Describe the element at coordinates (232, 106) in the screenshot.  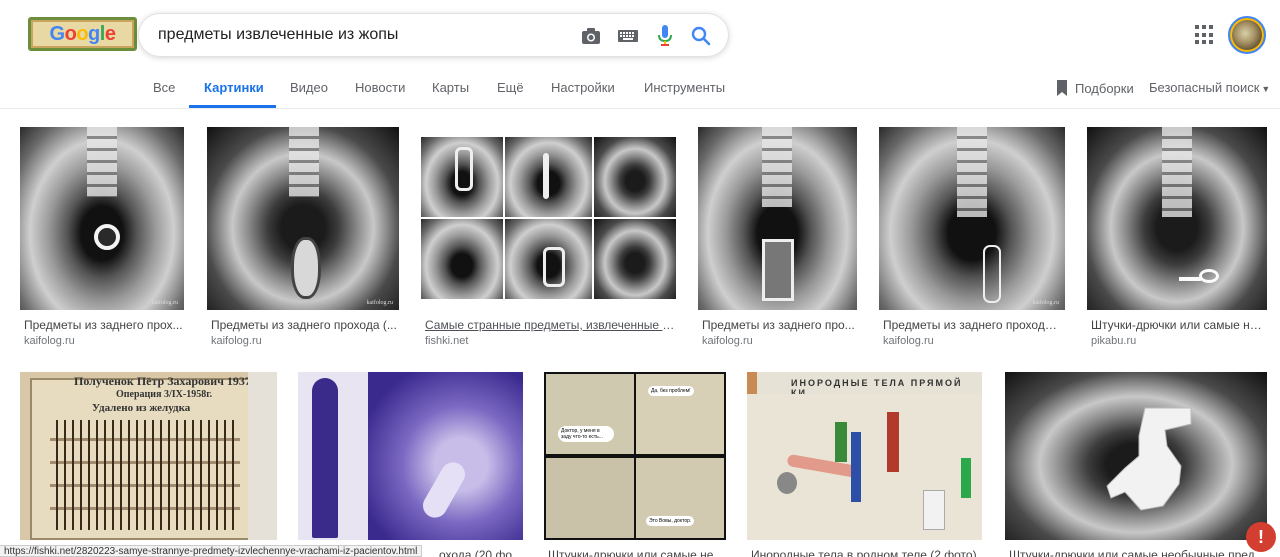
I see `active-tab-indicator` at that location.